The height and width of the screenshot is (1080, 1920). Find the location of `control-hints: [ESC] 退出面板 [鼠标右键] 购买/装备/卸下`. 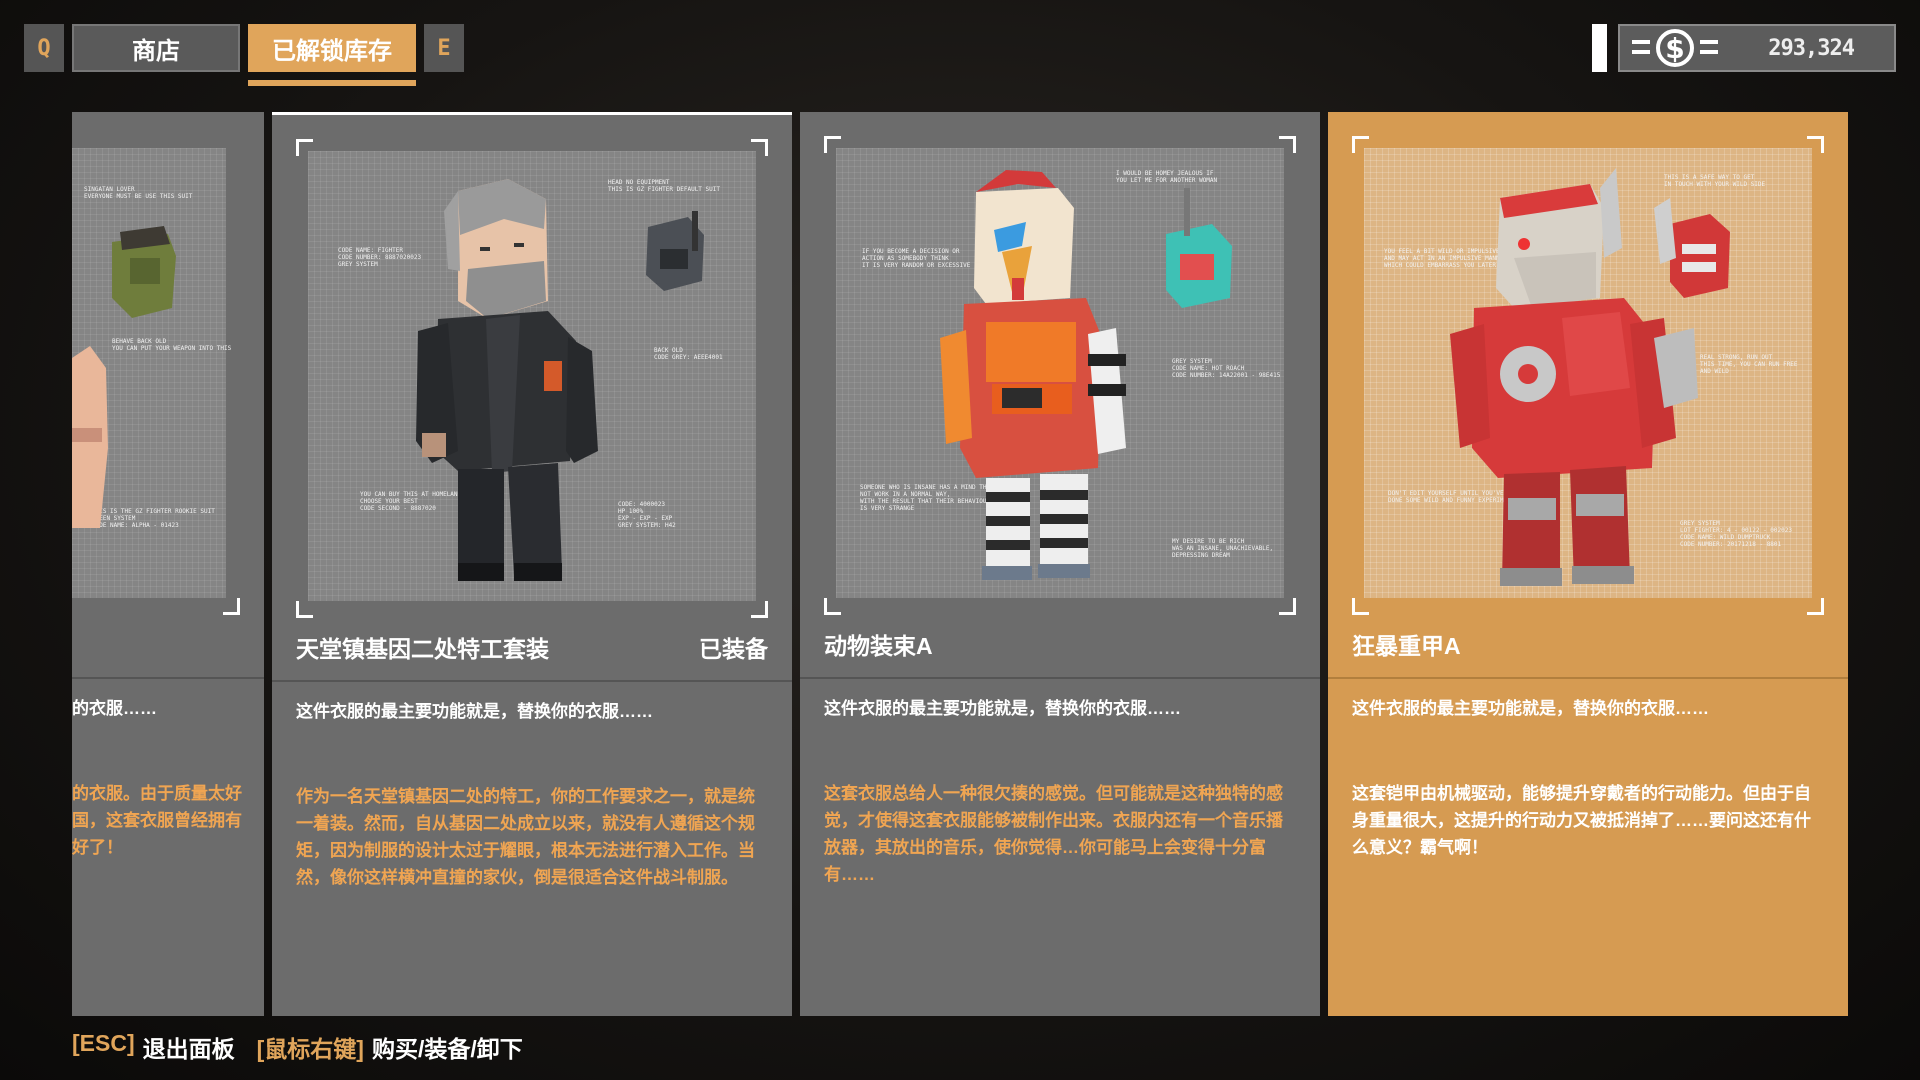

control-hints: [ESC] 退出面板 [鼠标右键] 购买/装备/卸下 is located at coordinates (304, 1047).